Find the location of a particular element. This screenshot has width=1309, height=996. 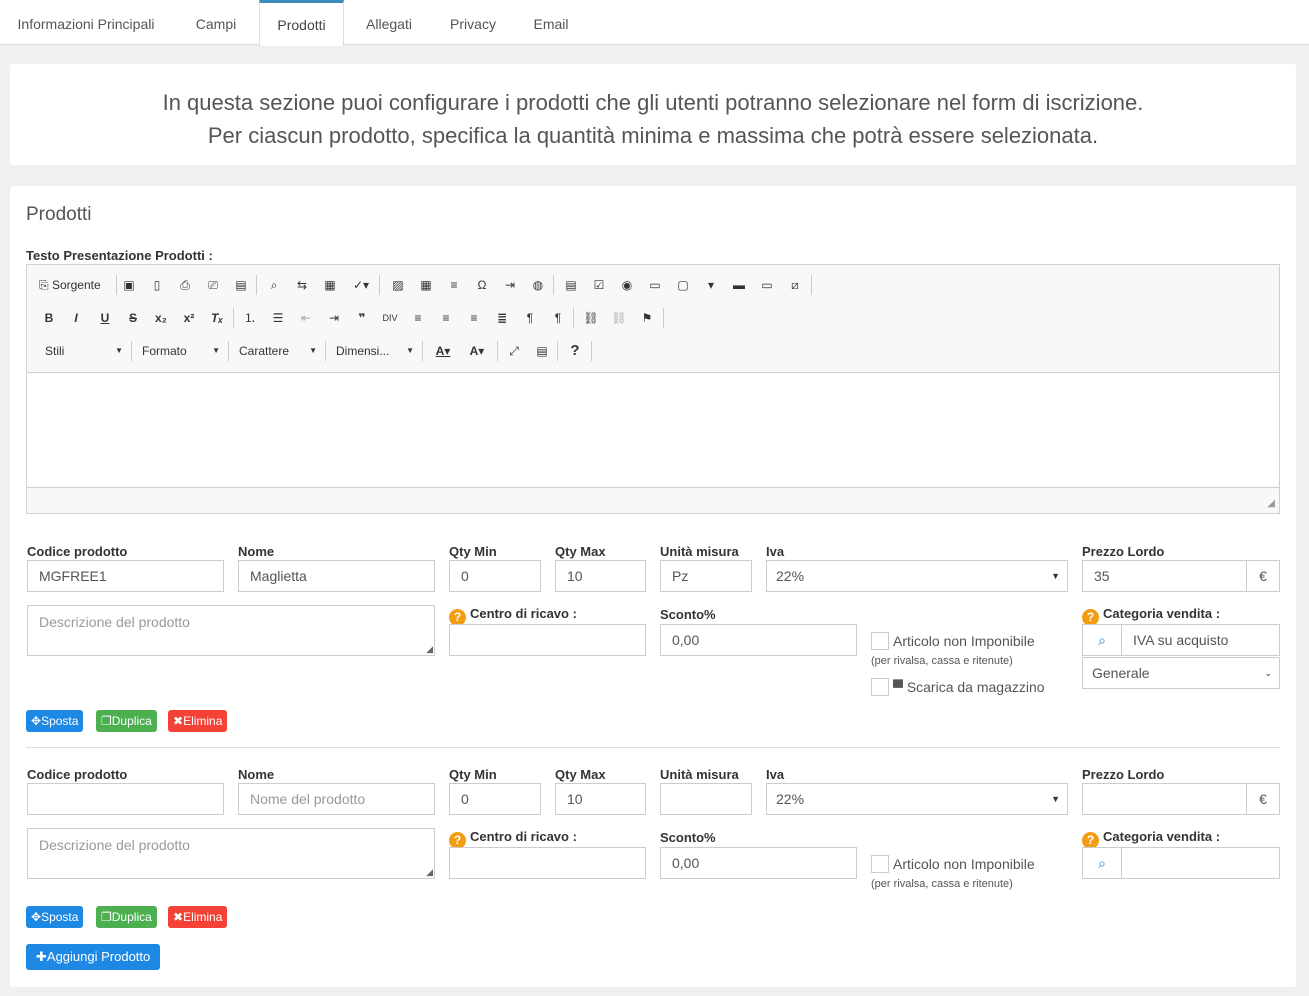

align-right-icon: ≡ is located at coordinates (474, 318).